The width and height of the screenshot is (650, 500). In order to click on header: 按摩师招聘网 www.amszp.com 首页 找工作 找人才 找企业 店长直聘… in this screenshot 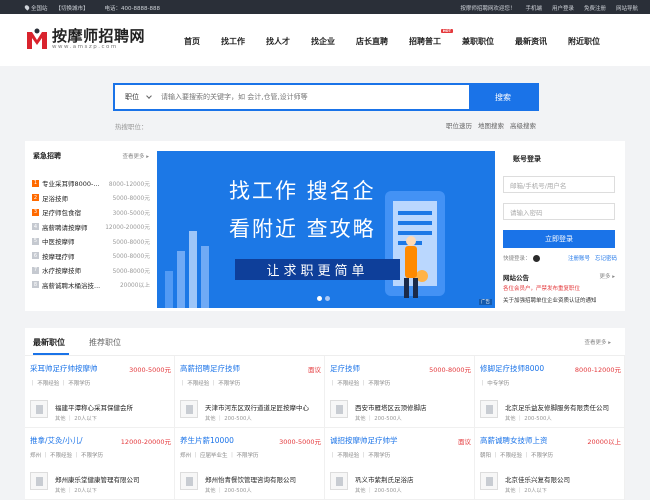, I will do `click(325, 40)`.